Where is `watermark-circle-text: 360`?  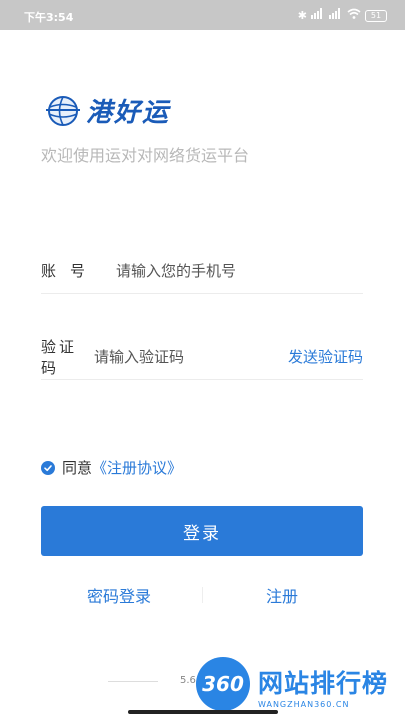
watermark-circle-text: 360 is located at coordinates (223, 684).